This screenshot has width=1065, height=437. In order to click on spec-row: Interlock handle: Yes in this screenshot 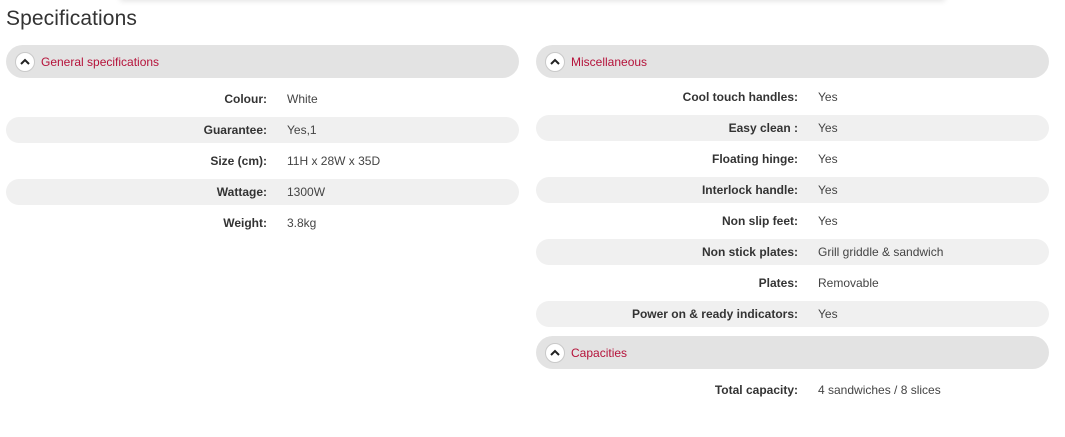, I will do `click(792, 190)`.